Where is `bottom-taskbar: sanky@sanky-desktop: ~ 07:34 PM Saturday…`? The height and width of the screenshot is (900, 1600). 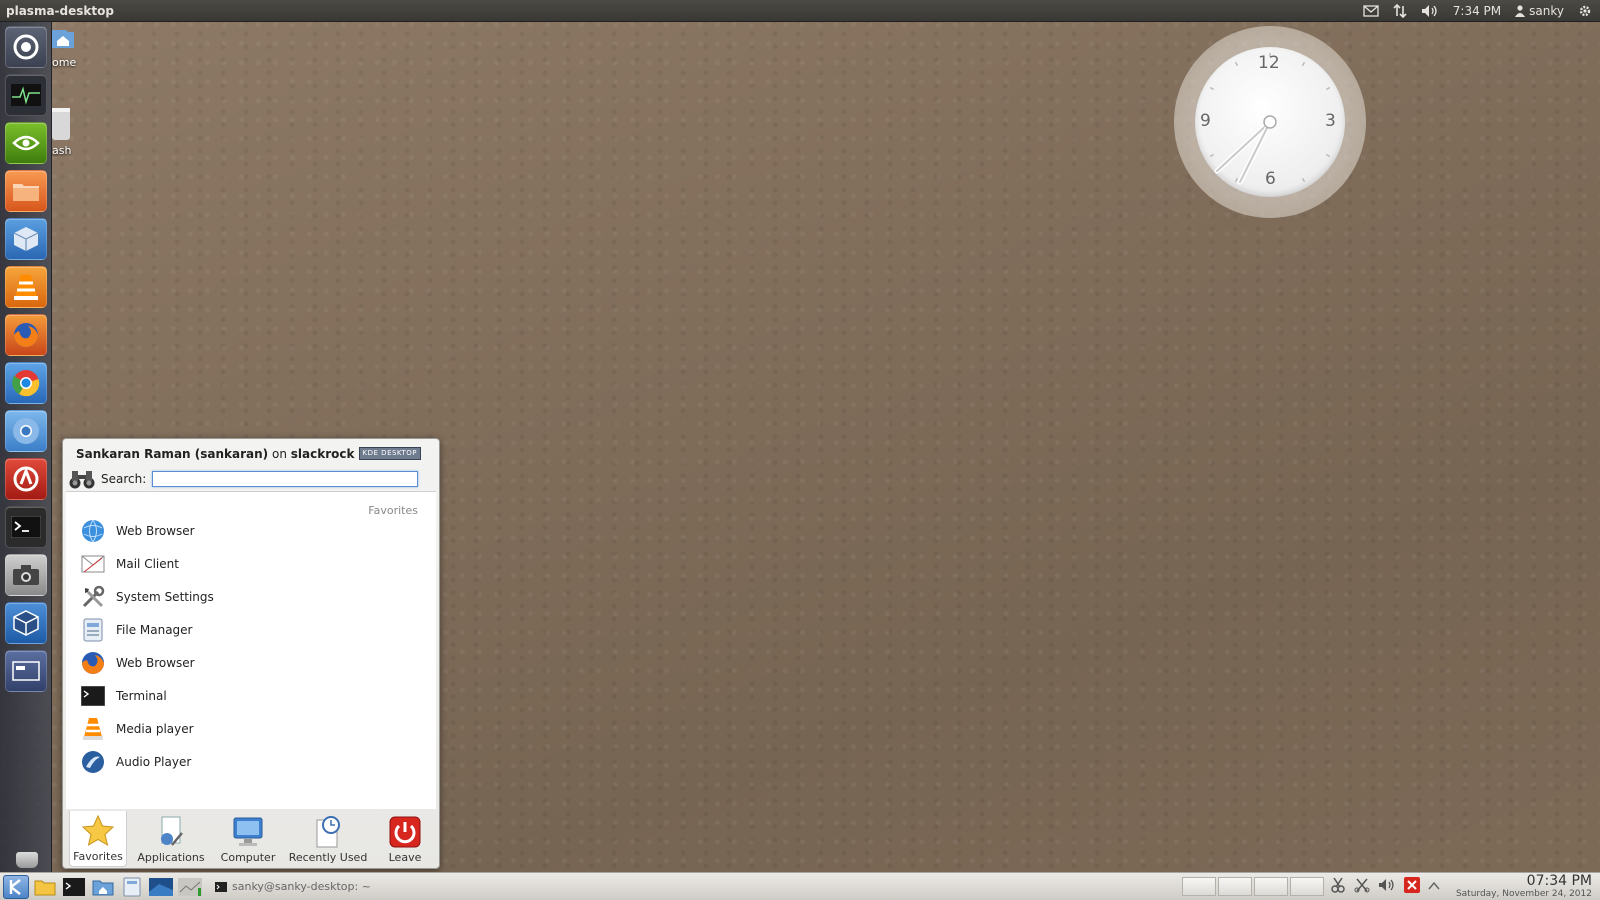 bottom-taskbar: sanky@sanky-desktop: ~ 07:34 PM Saturday… is located at coordinates (800, 886).